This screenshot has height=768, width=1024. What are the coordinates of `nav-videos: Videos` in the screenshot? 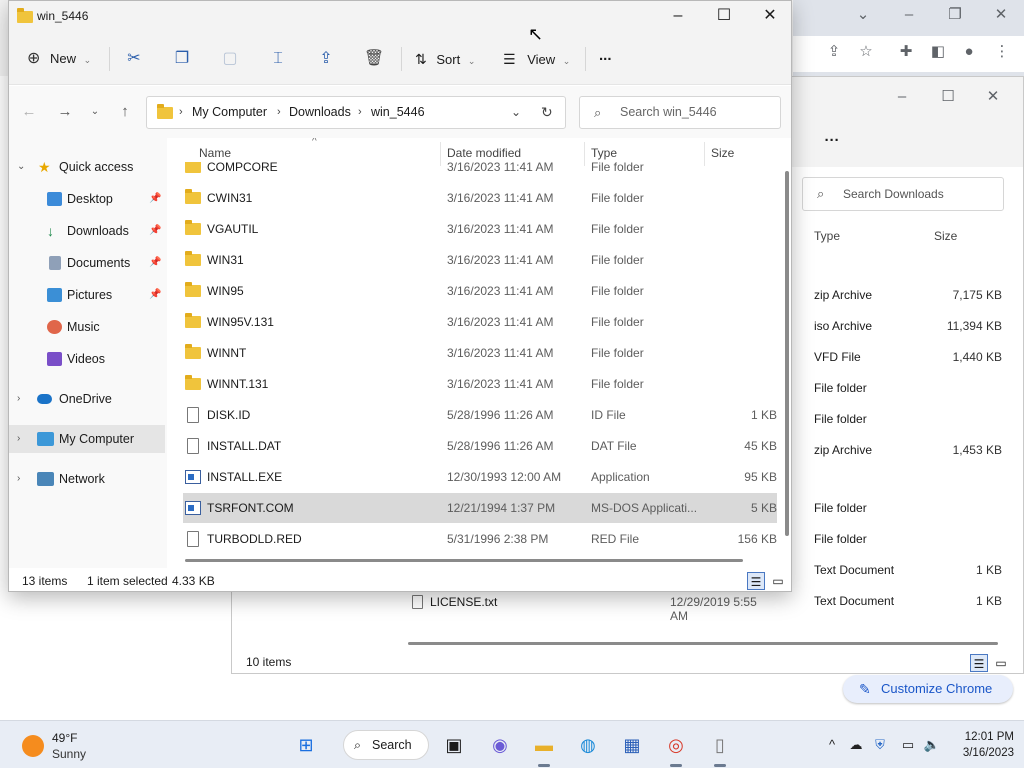 It's located at (87, 359).